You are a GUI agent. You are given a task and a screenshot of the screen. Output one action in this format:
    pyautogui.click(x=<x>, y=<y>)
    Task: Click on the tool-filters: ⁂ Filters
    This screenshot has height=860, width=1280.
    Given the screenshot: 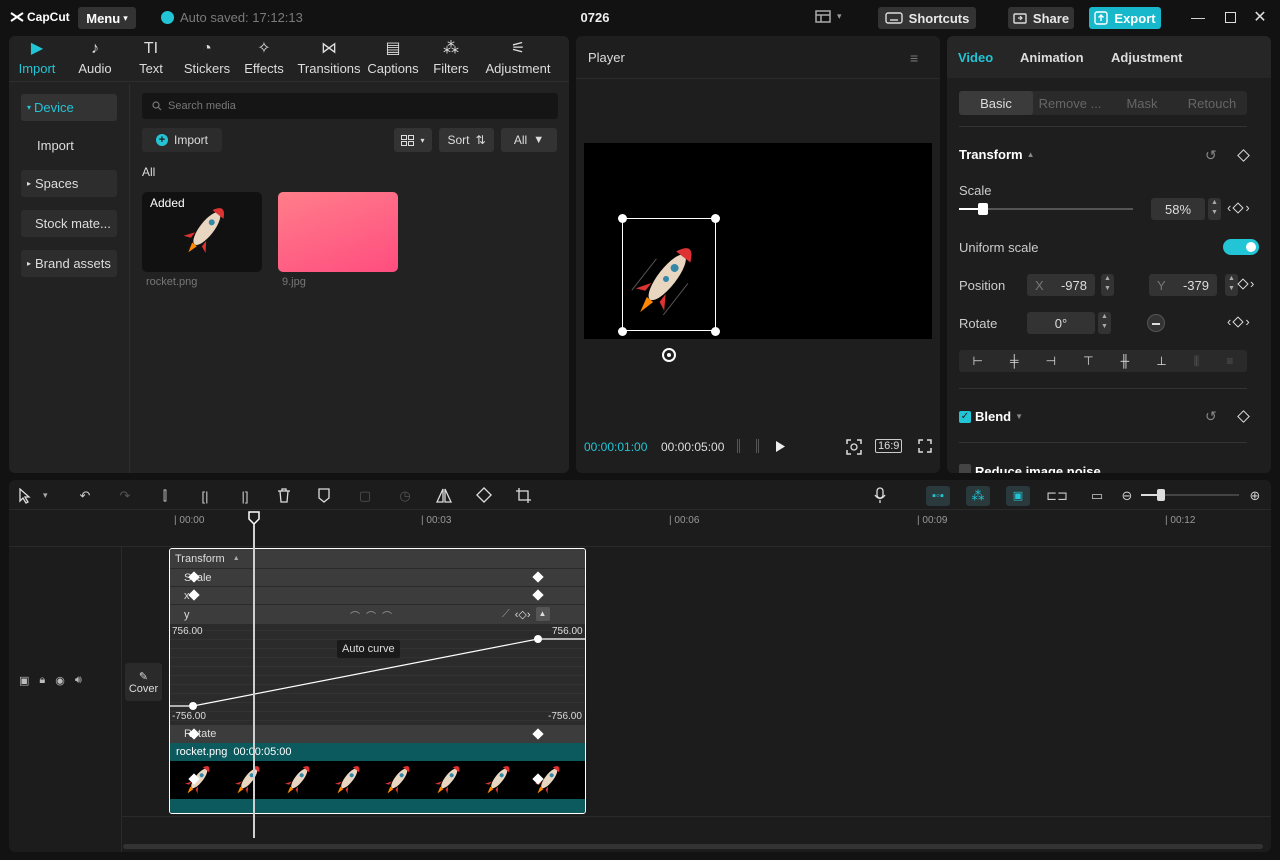 What is the action you would take?
    pyautogui.click(x=451, y=60)
    